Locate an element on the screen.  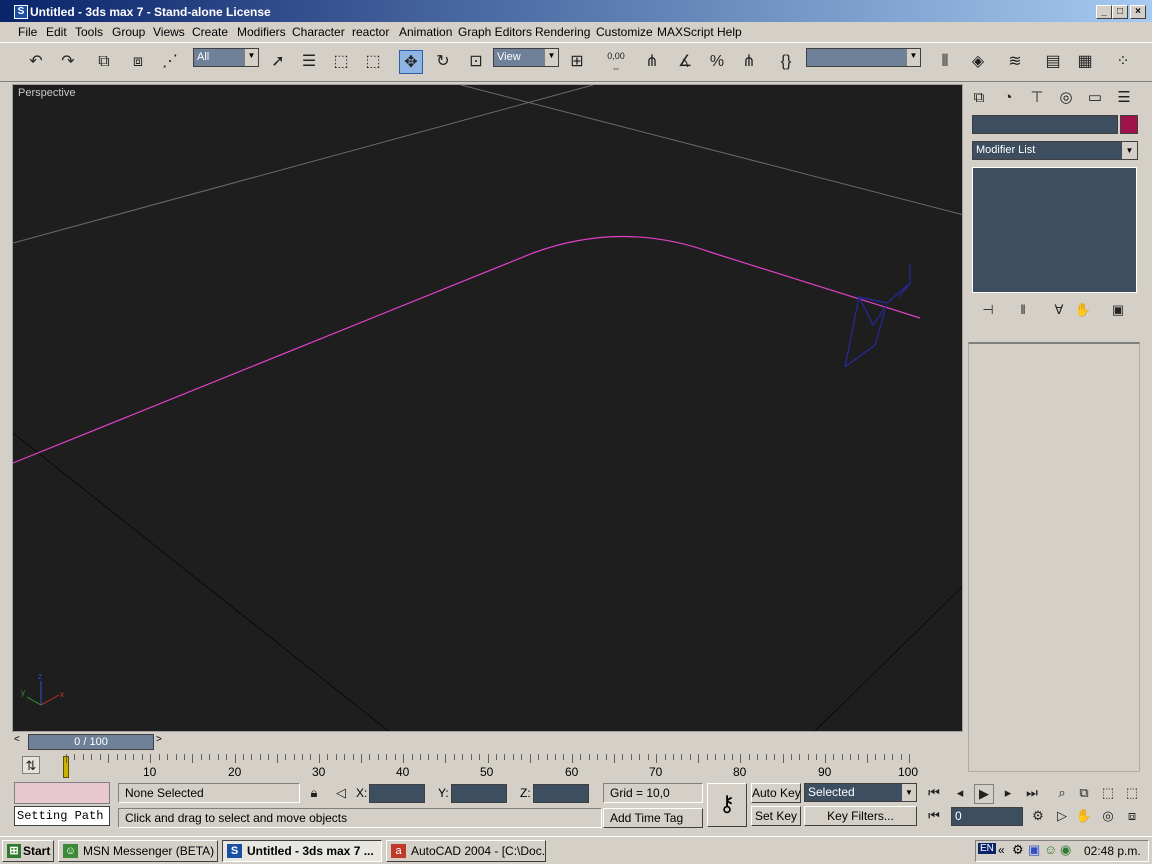
create-tab-icon: ⧉ is located at coordinates (979, 98).